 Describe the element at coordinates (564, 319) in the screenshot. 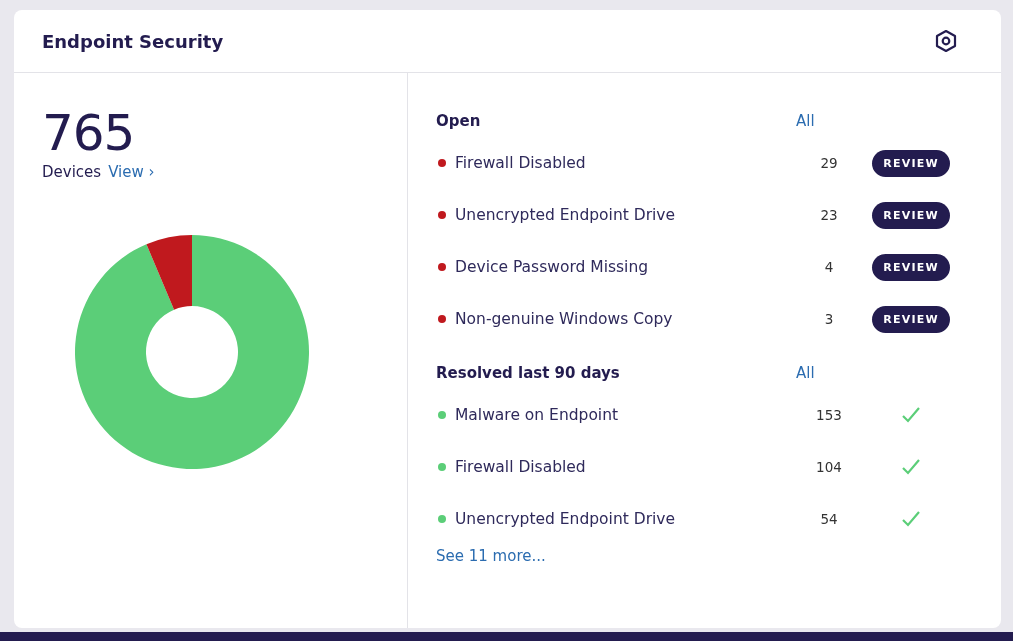

I see `issue-label: Non-genuine Windows Copy` at that location.